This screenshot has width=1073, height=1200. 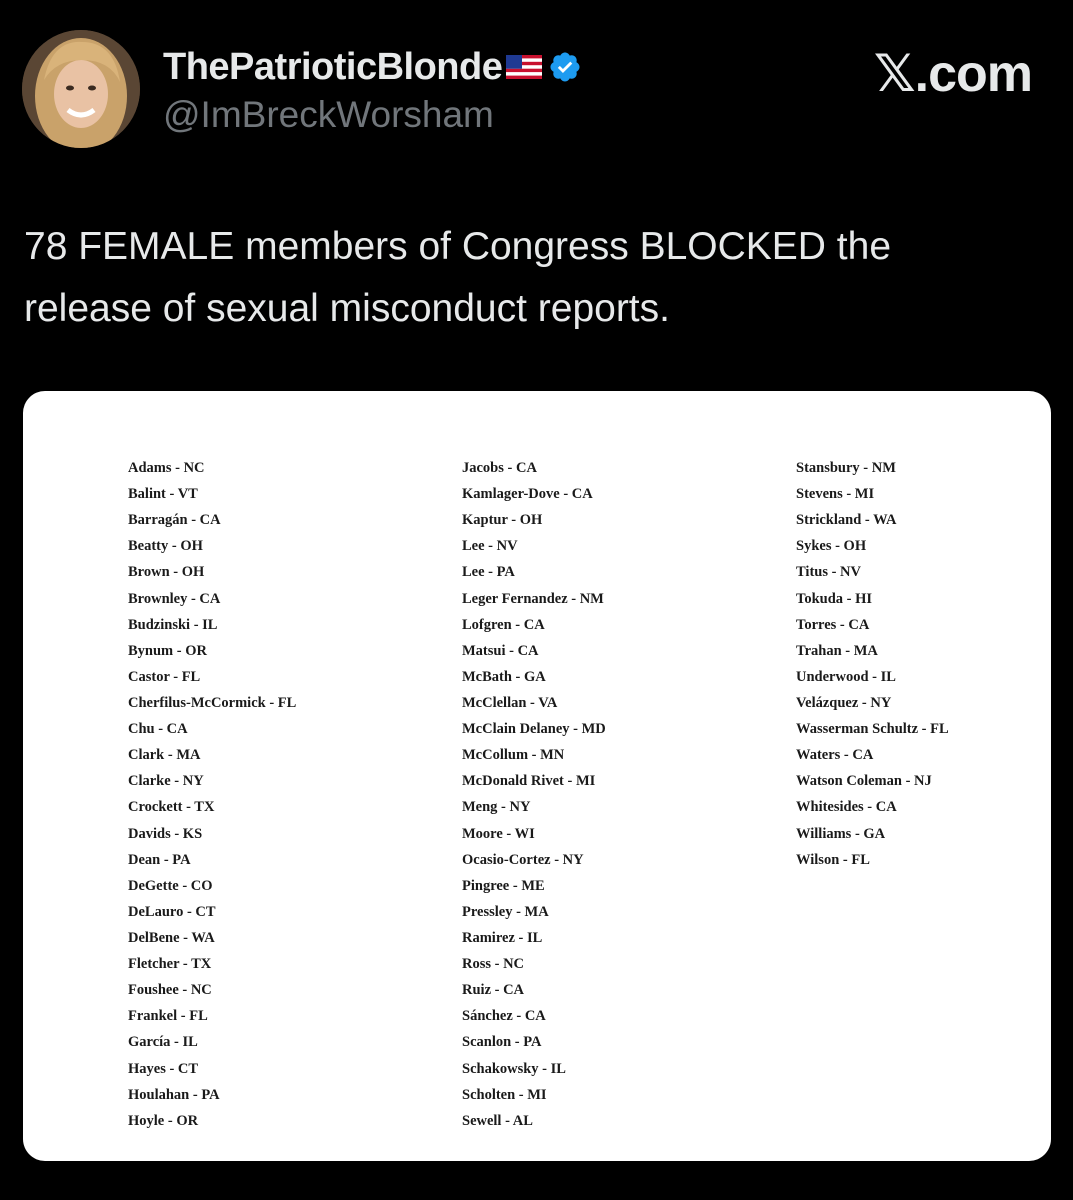 I want to click on member-entry: Meng - NY, so click(x=496, y=807).